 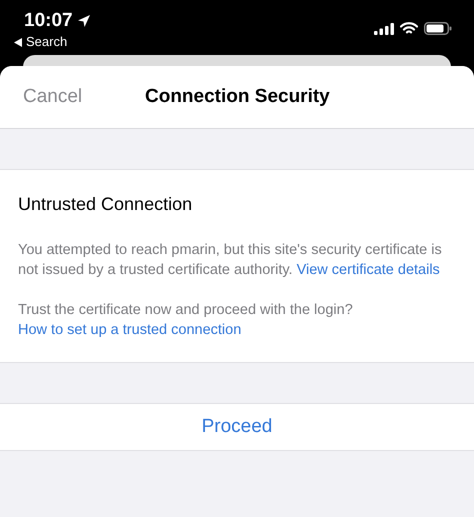 What do you see at coordinates (48, 21) in the screenshot?
I see `clock-time: 10:07` at bounding box center [48, 21].